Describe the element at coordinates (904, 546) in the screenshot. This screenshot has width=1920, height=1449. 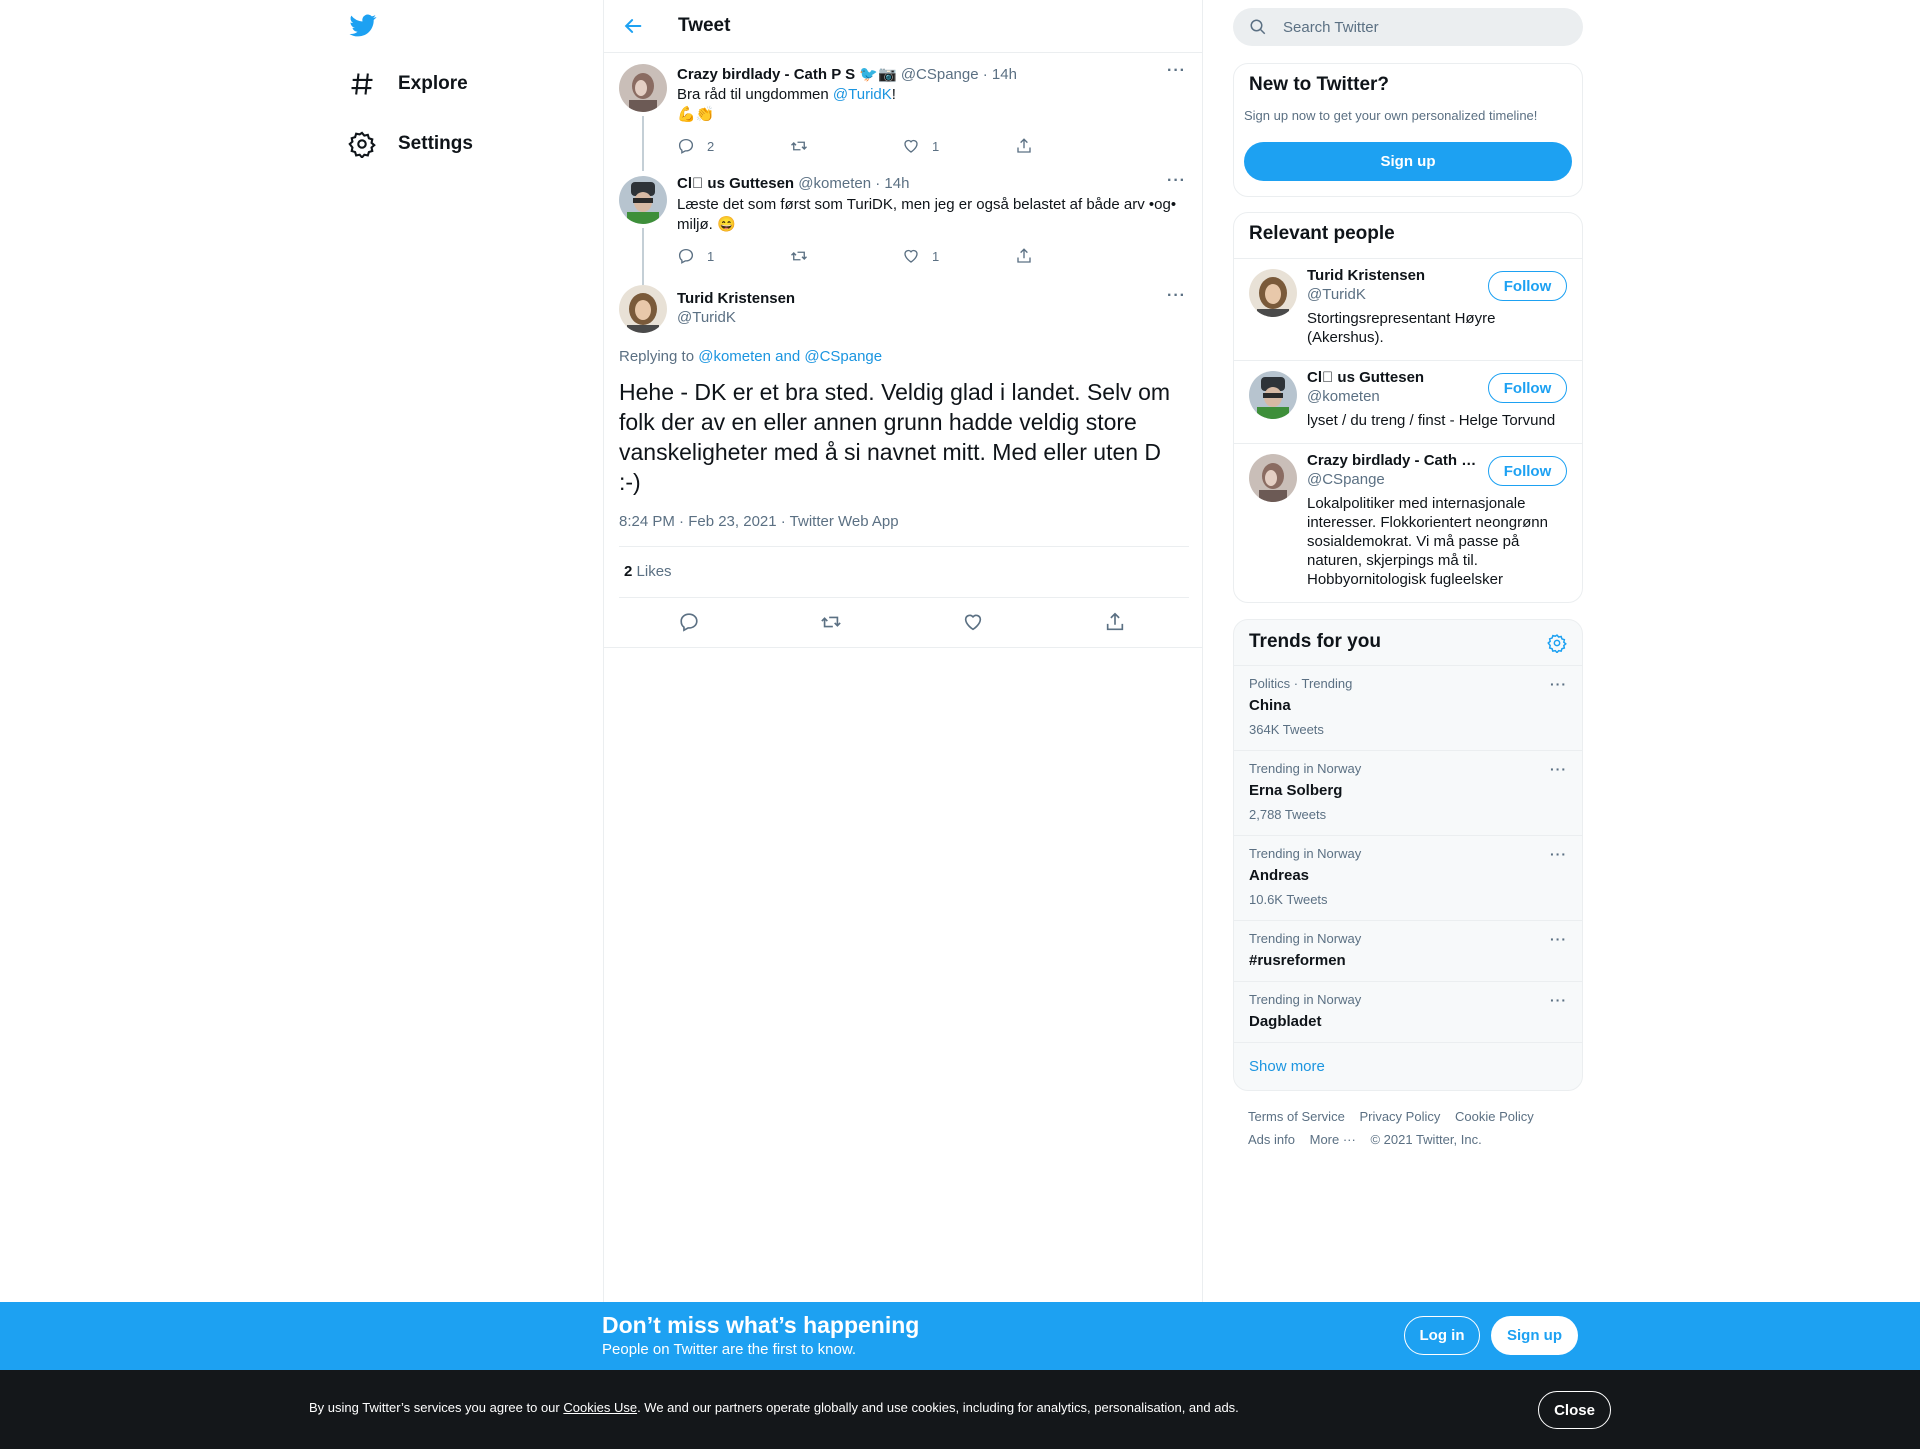
I see `divider` at that location.